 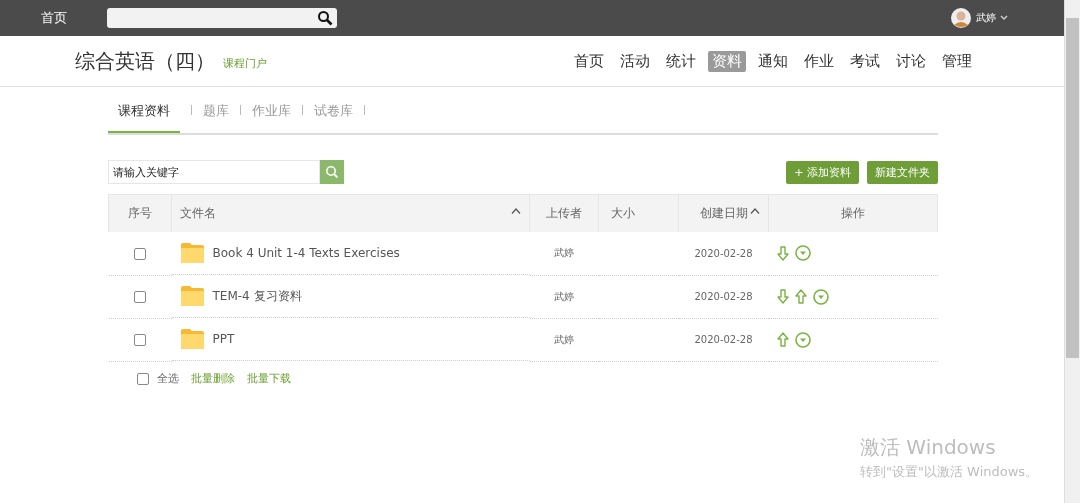 What do you see at coordinates (245, 63) in the screenshot?
I see `course-portal-link: 课程门户` at bounding box center [245, 63].